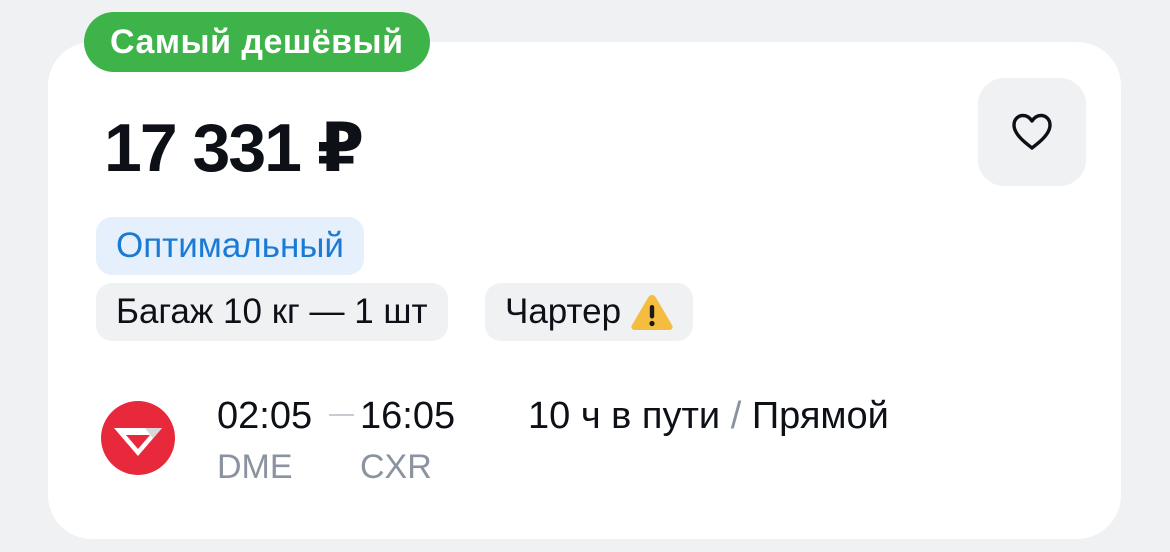 The width and height of the screenshot is (1170, 552). What do you see at coordinates (265, 416) in the screenshot?
I see `departure-time: 02:05` at bounding box center [265, 416].